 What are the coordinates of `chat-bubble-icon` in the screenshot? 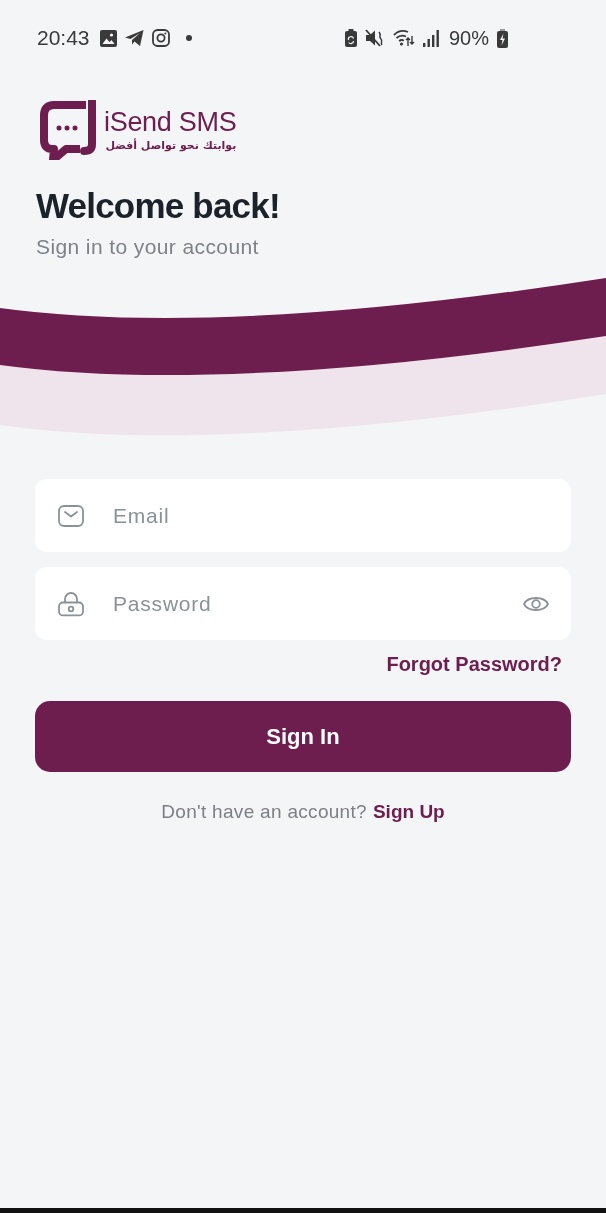 It's located at (69, 130).